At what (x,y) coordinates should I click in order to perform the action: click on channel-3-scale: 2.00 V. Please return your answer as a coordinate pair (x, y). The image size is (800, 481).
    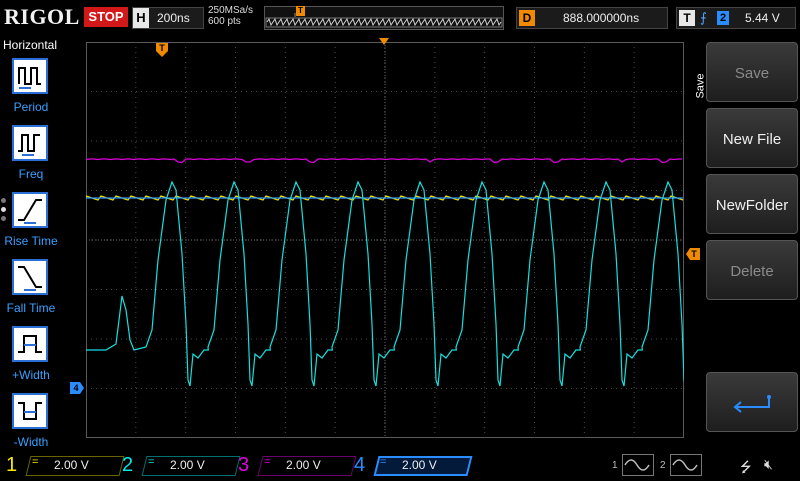
    Looking at the image, I should click on (303, 465).